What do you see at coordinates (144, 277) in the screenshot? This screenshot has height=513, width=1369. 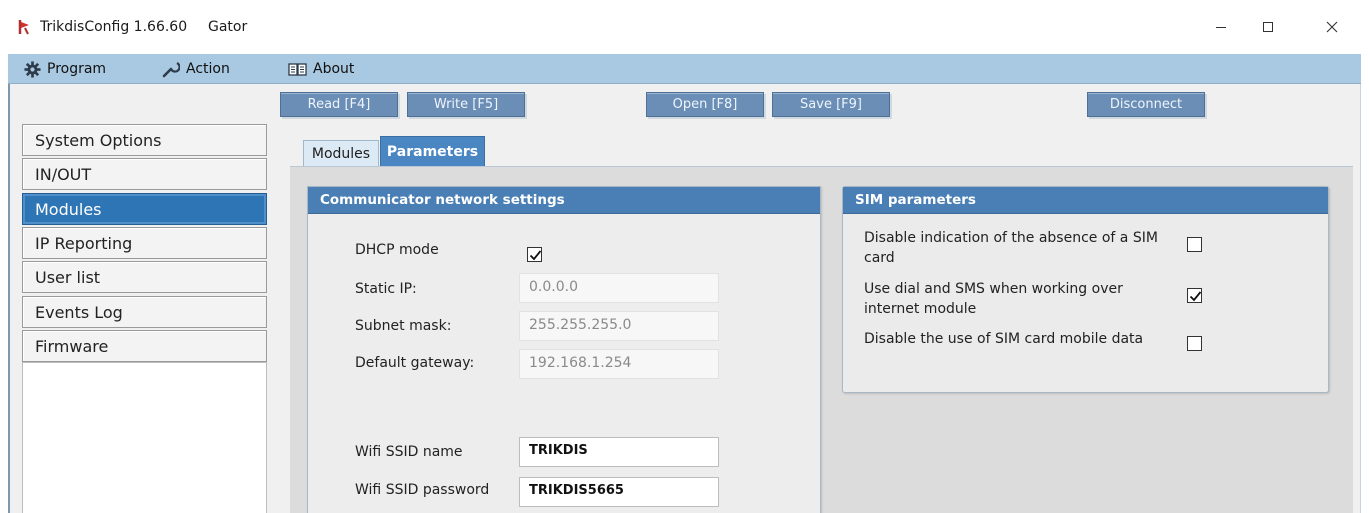 I see `sidebar-item-user-list: User list` at bounding box center [144, 277].